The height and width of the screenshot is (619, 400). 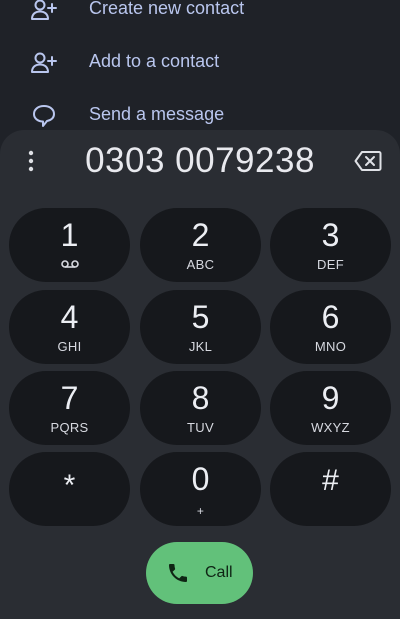 I want to click on key-letters: ABC, so click(x=200, y=264).